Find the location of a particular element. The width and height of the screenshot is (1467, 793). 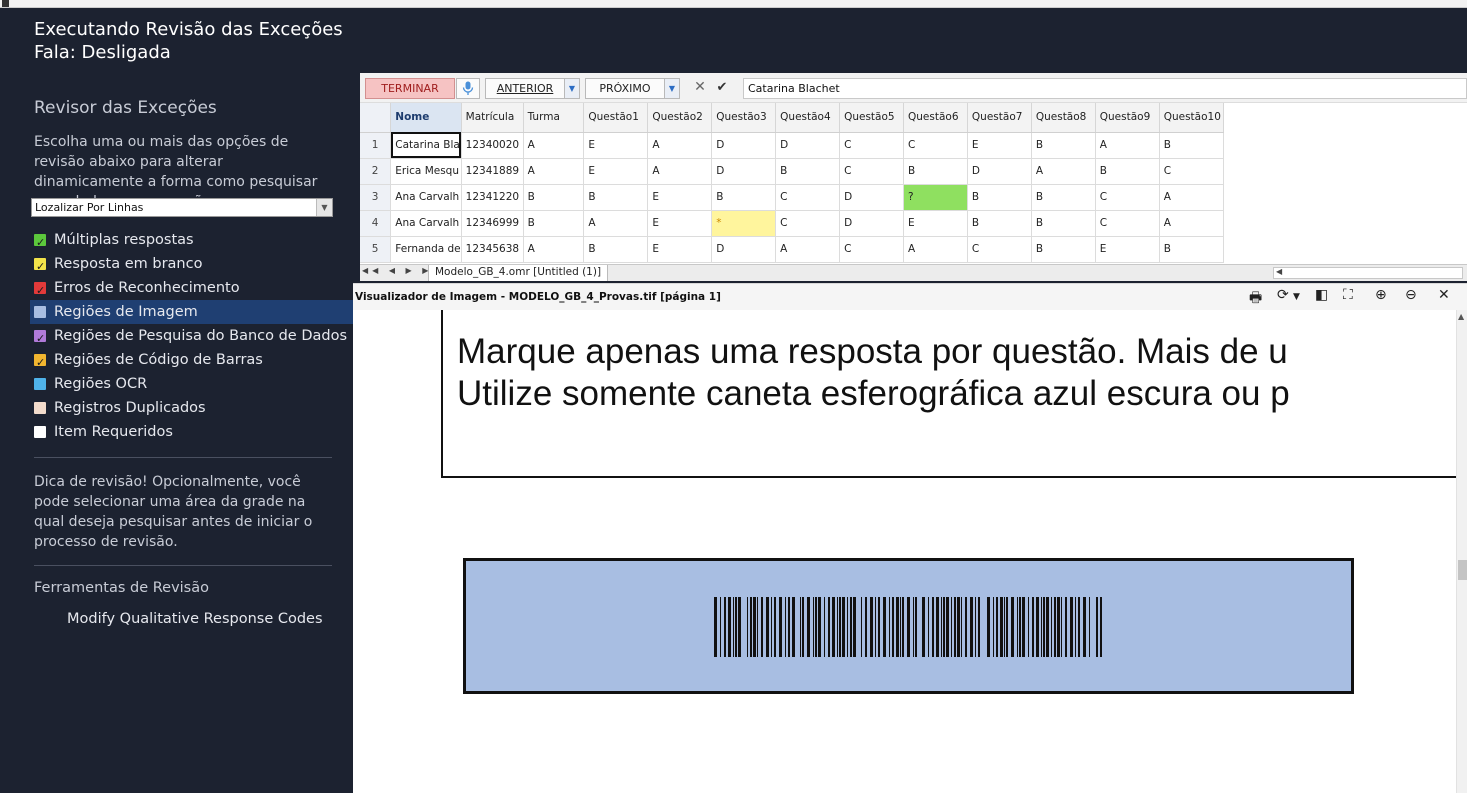

option-regioes-codigo-de-barras: ✓ Regiões de Código de Barras is located at coordinates (191, 360).